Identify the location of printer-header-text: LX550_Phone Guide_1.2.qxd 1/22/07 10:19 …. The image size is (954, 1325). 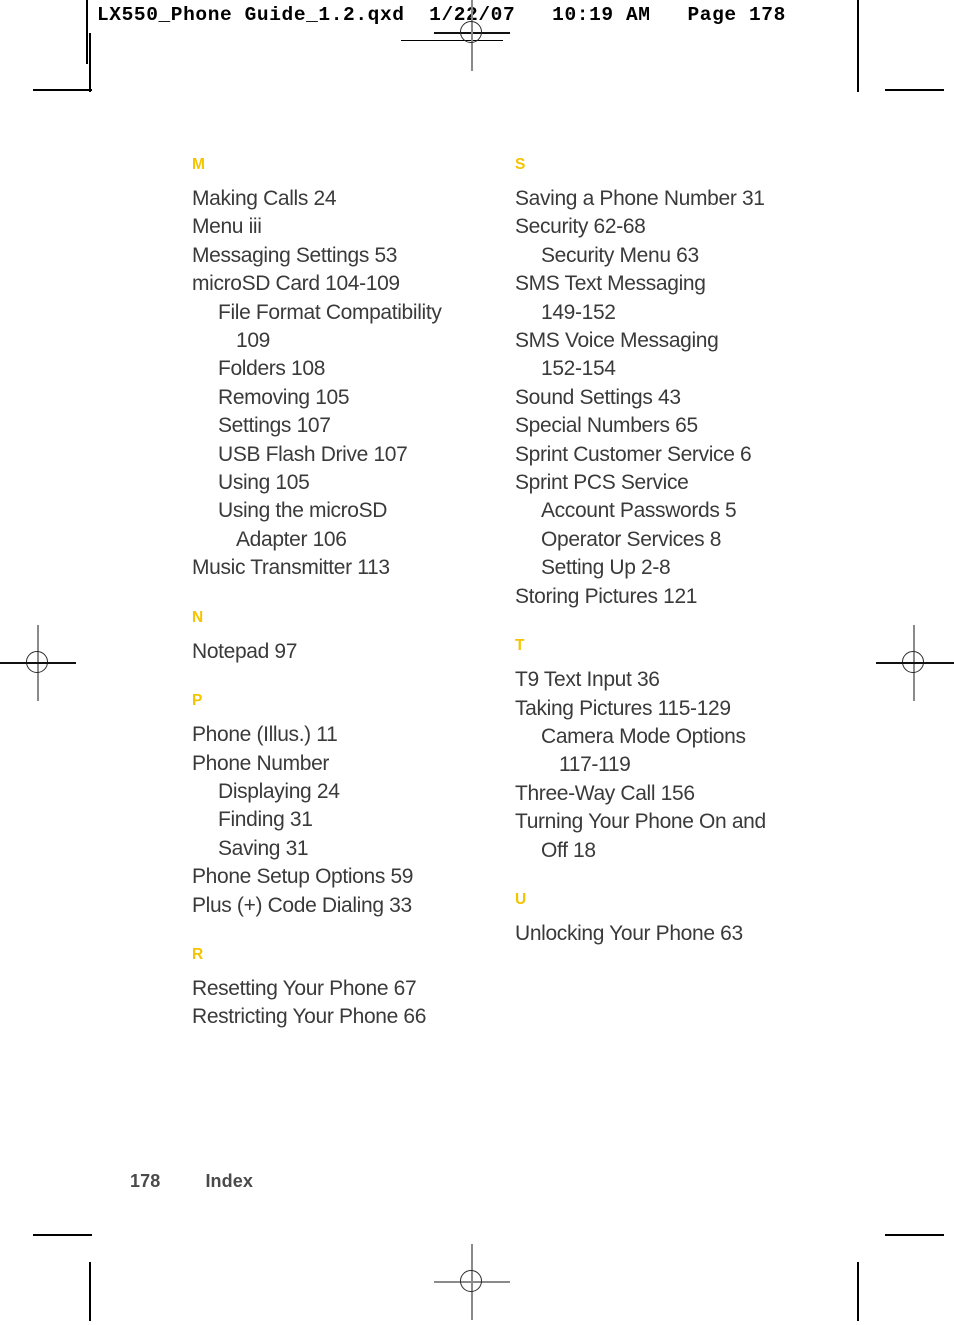
(441, 15).